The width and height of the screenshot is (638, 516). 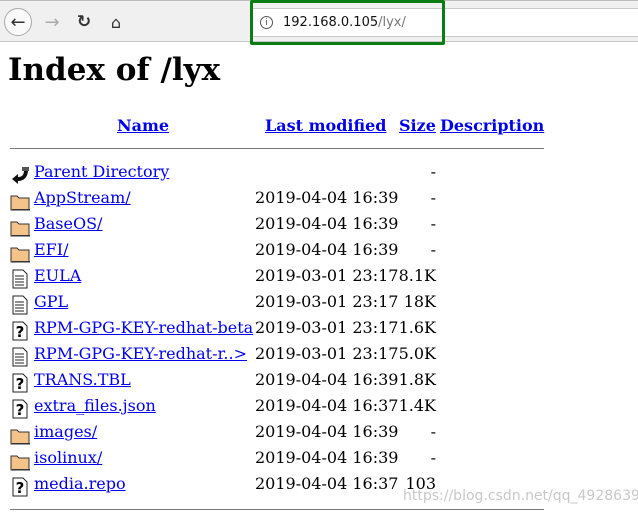 What do you see at coordinates (417, 379) in the screenshot?
I see `file-size: 1.8K` at bounding box center [417, 379].